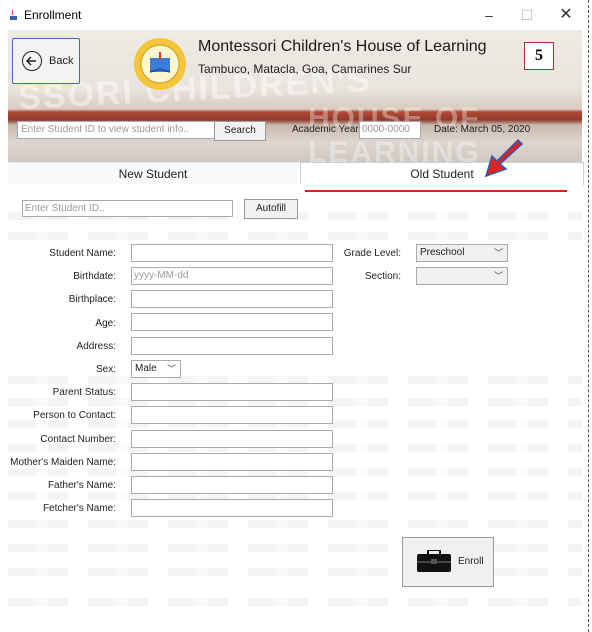 The width and height of the screenshot is (592, 632). Describe the element at coordinates (232, 346) in the screenshot. I see `address-field` at that location.